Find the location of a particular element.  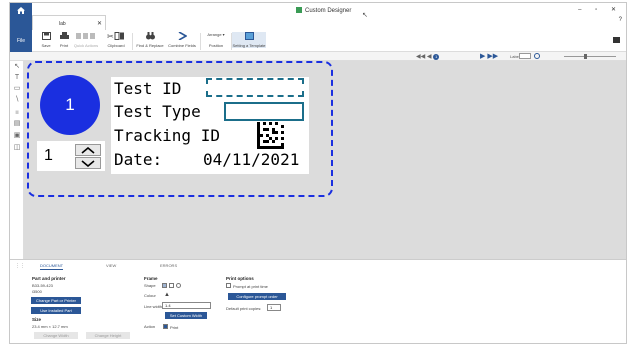

action-print-checkbox is located at coordinates (165, 326).